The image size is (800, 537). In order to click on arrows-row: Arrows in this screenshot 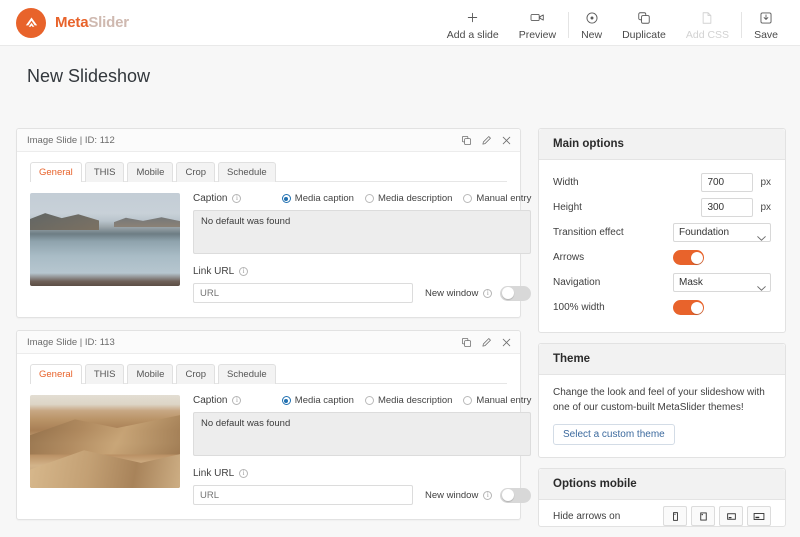, I will do `click(662, 257)`.